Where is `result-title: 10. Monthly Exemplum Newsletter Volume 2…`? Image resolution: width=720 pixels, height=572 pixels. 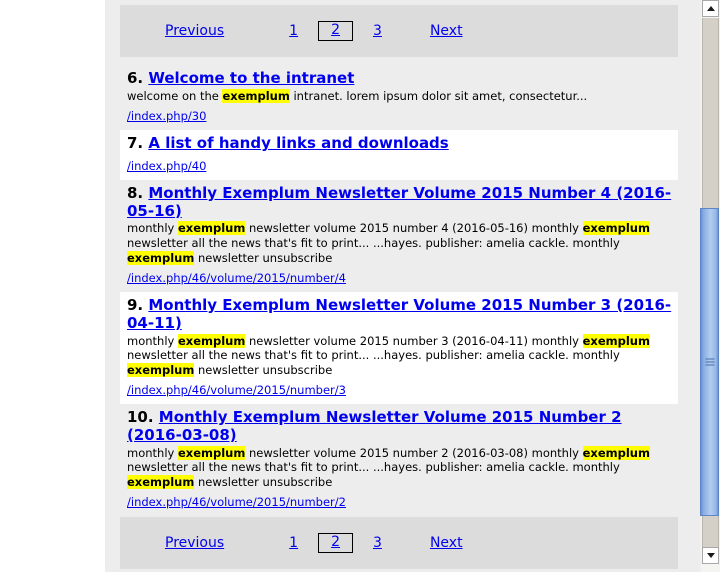 result-title: 10. Monthly Exemplum Newsletter Volume 2… is located at coordinates (402, 426).